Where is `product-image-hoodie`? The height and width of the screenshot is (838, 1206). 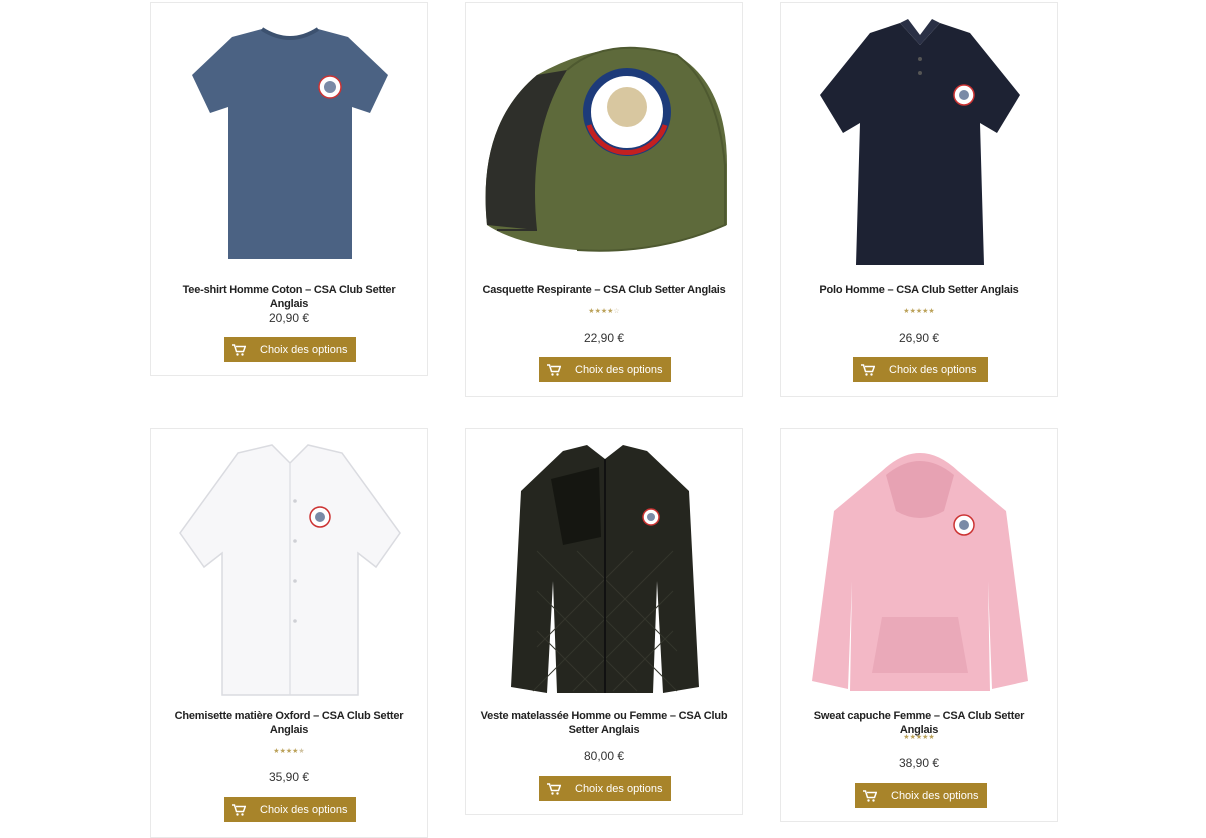 product-image-hoodie is located at coordinates (920, 569).